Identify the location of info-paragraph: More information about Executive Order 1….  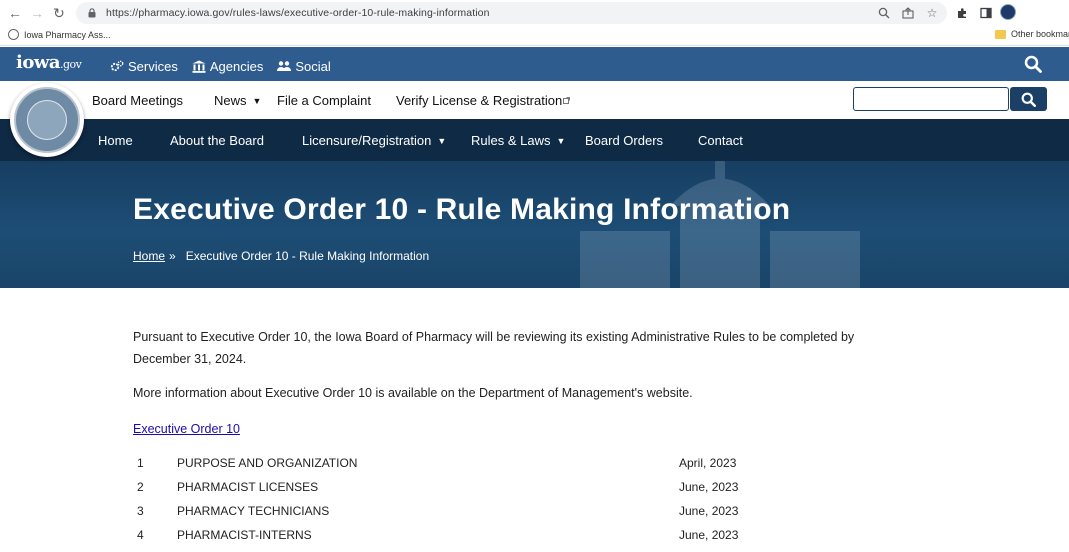
(413, 393).